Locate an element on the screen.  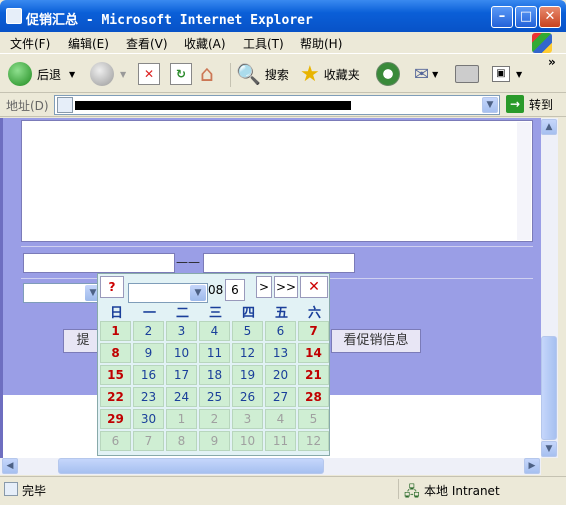
calendar-day-other-month: 8 is located at coordinates (181, 441).